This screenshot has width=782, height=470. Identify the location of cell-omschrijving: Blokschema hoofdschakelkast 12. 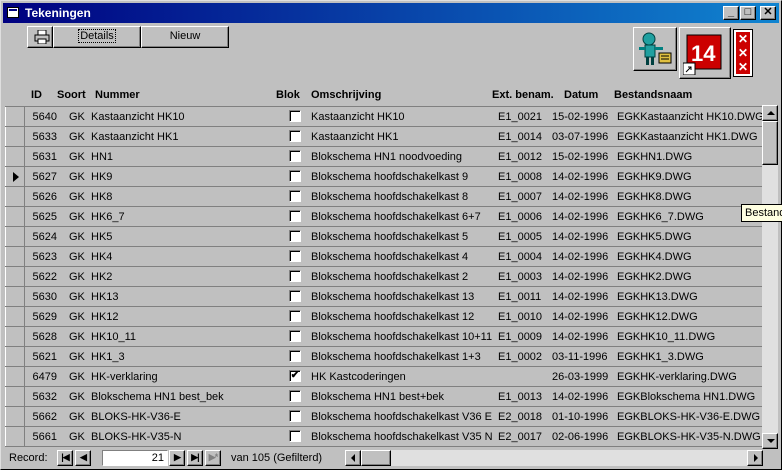
(402, 317).